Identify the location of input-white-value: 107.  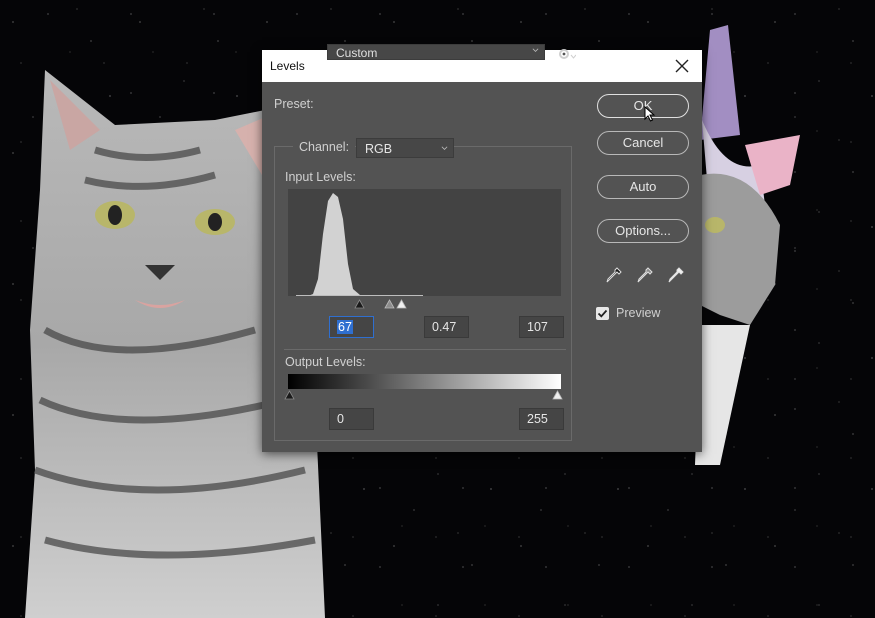
(537, 327).